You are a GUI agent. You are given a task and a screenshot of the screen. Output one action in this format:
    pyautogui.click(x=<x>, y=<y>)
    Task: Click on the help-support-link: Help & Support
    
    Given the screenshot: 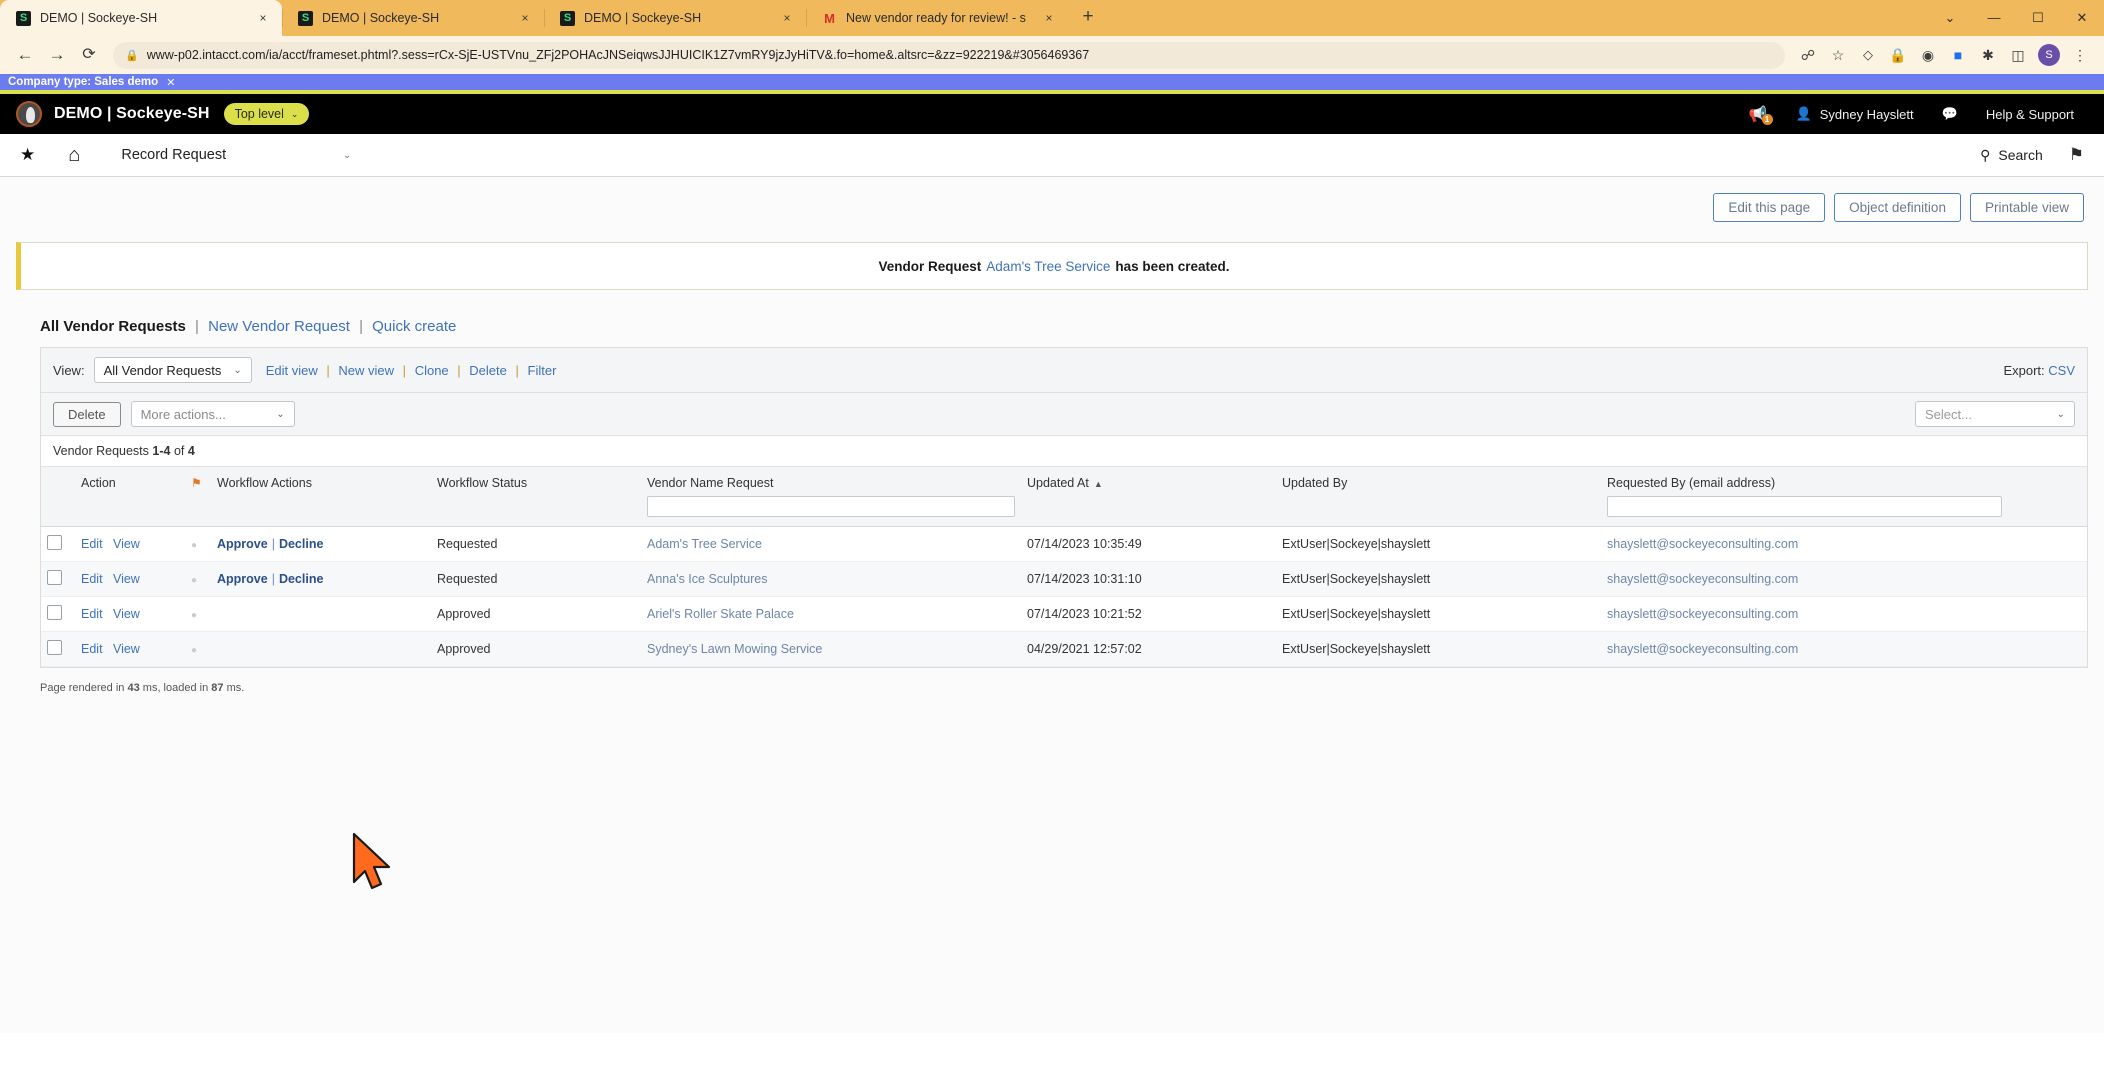 What is the action you would take?
    pyautogui.click(x=2030, y=114)
    